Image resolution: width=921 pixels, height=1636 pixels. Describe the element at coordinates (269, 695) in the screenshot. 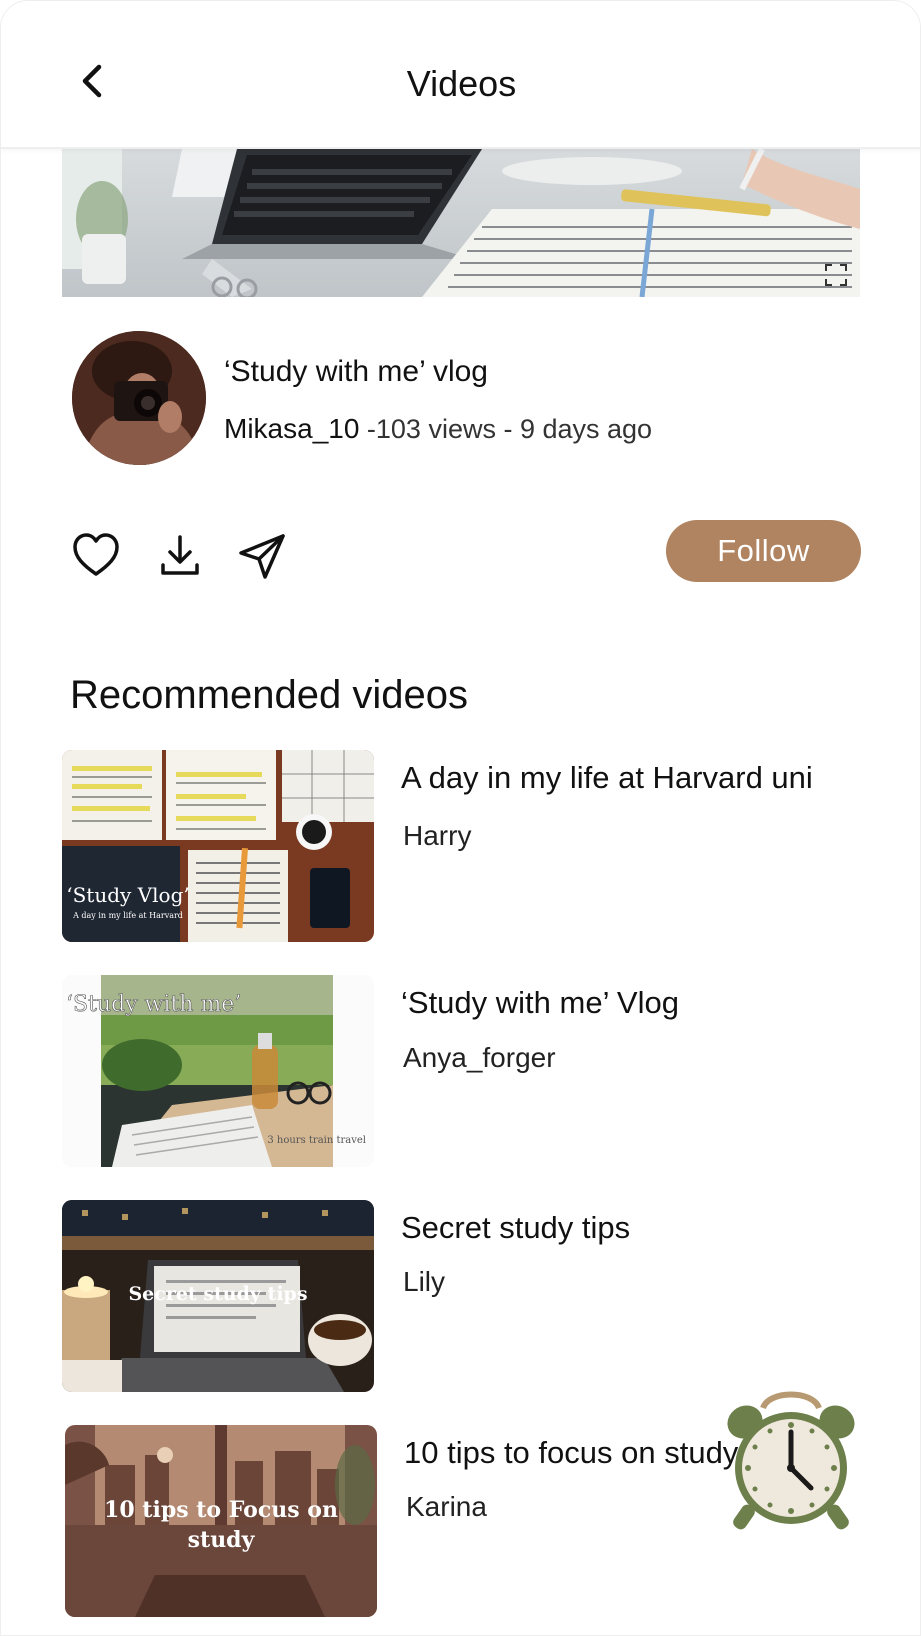

I see `recommended-heading: Recommended videos` at that location.